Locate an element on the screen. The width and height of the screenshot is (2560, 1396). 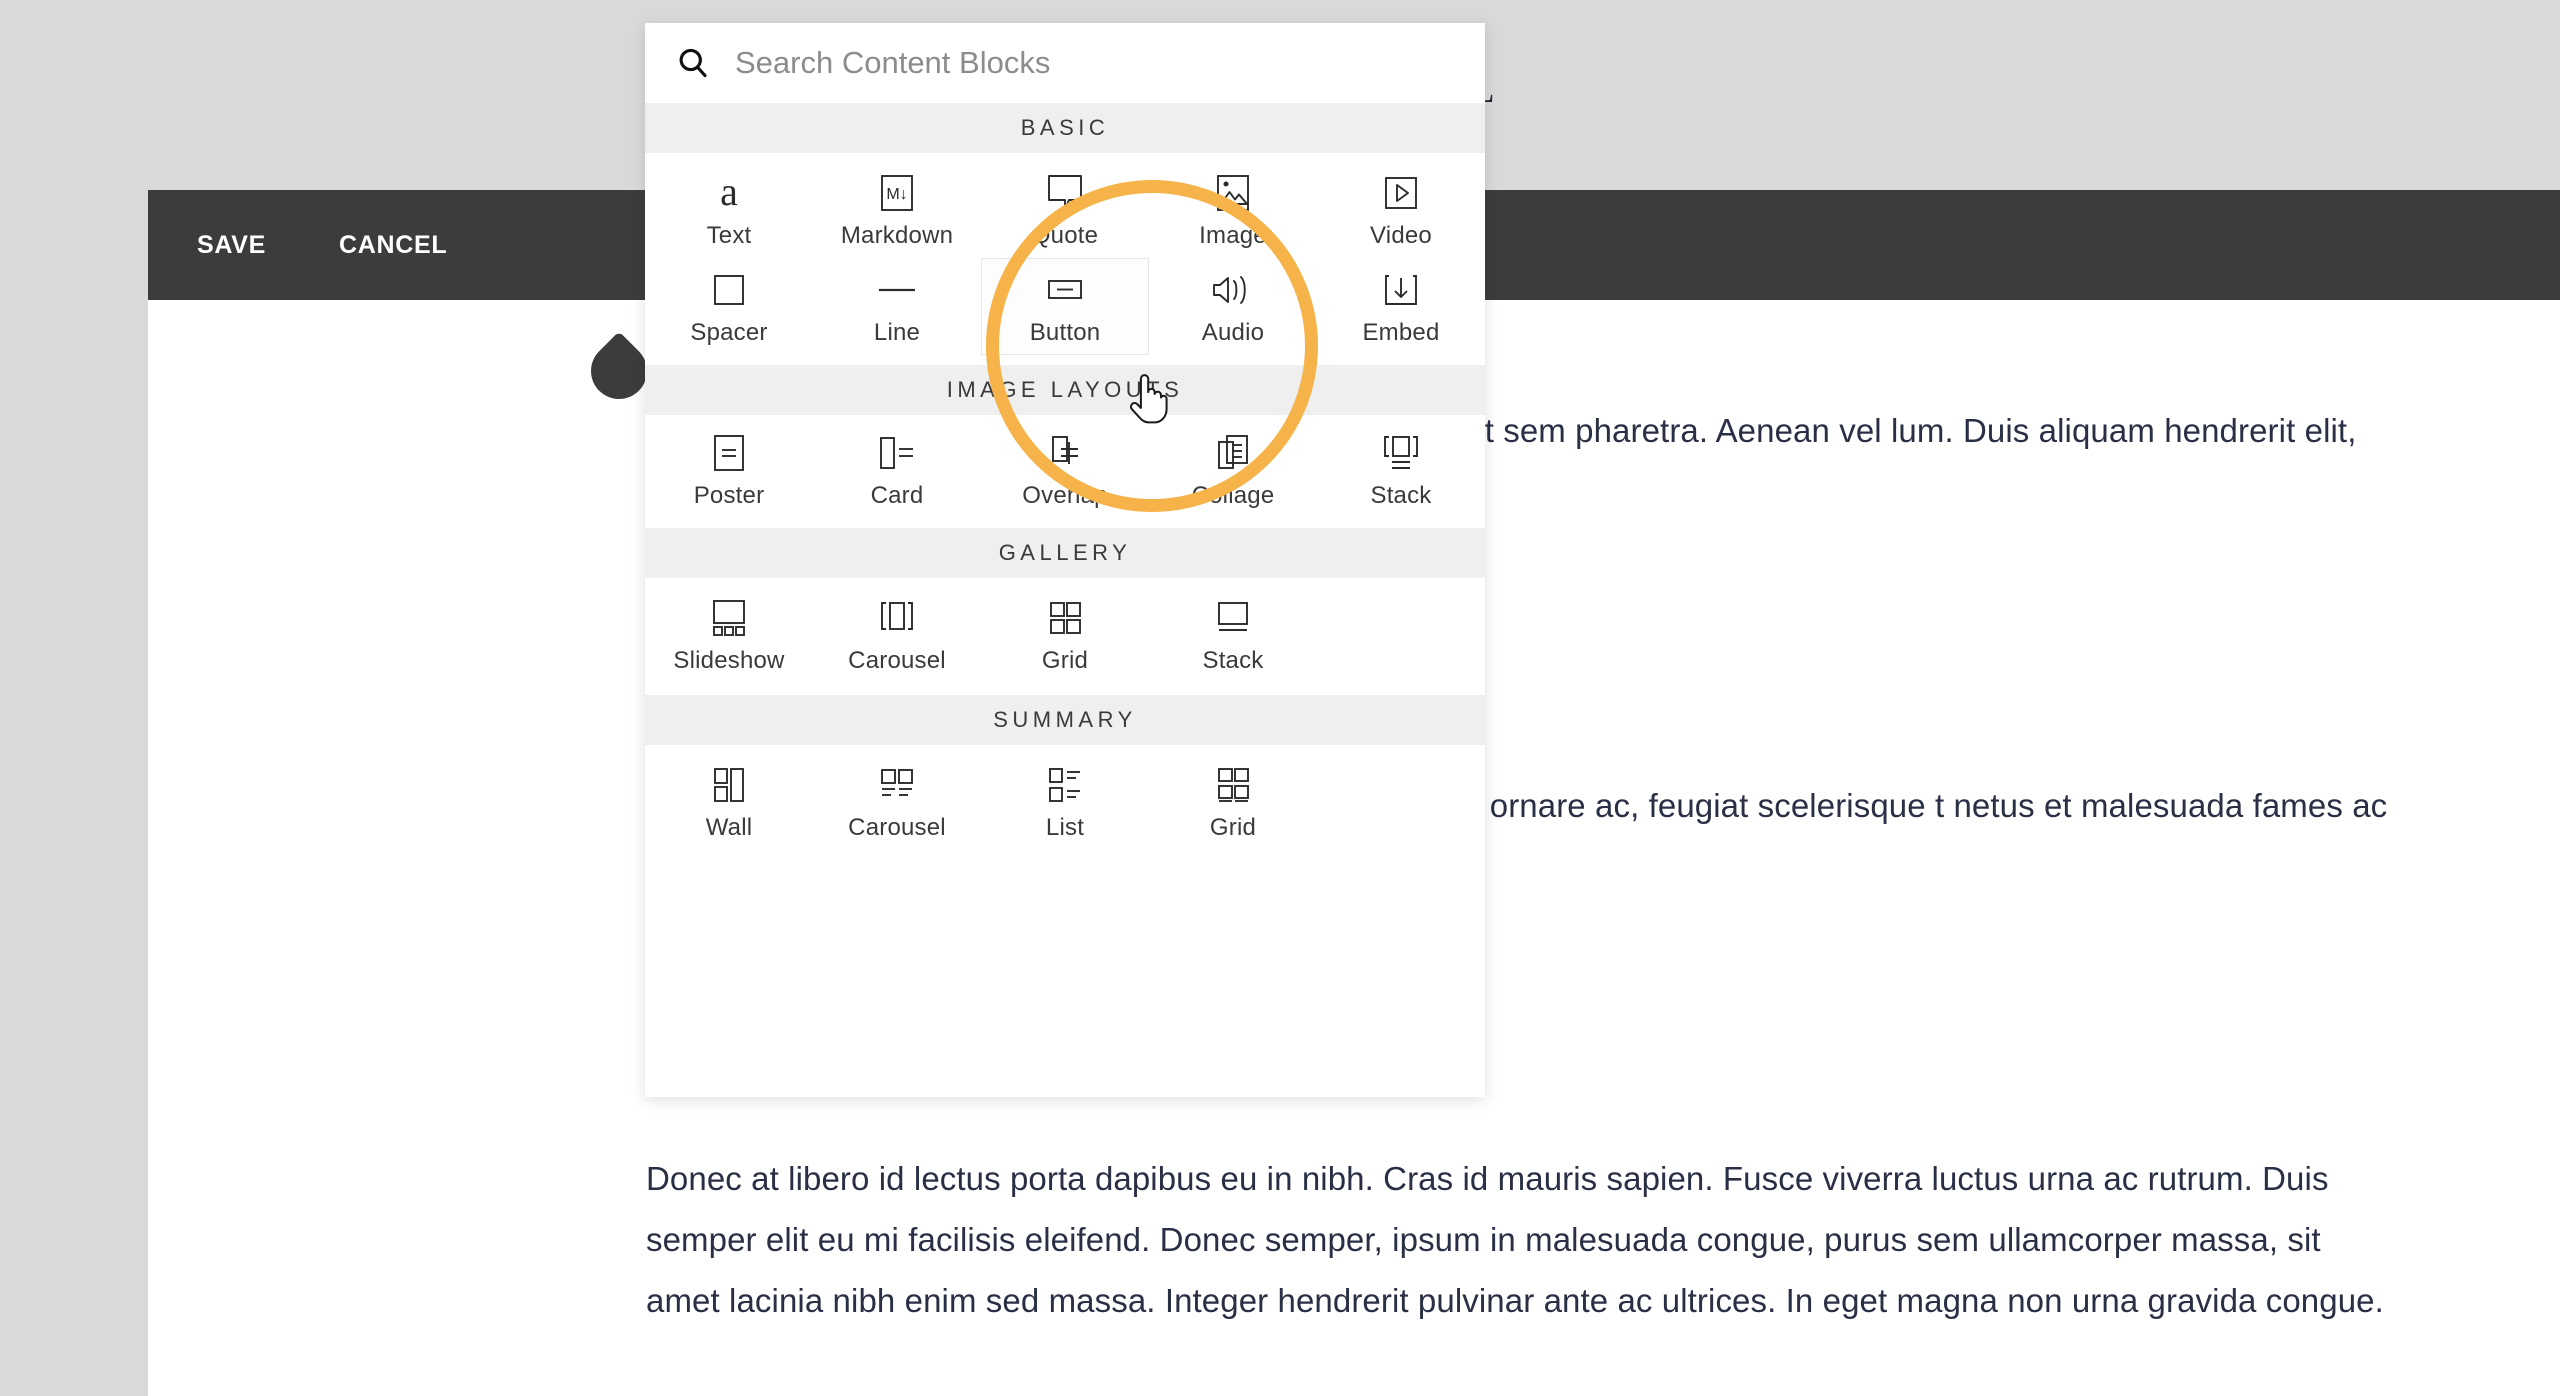
block-grid-summary: Wall Carousel List Grid is located at coordinates (1065, 810).